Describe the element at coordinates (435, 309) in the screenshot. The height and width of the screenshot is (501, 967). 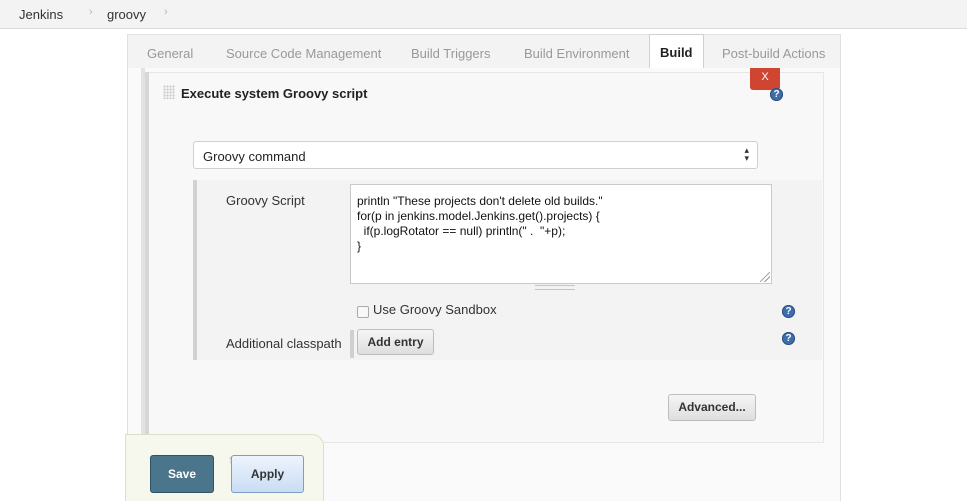
I see `groovy-sandbox-label: Use Groovy Sandbox` at that location.